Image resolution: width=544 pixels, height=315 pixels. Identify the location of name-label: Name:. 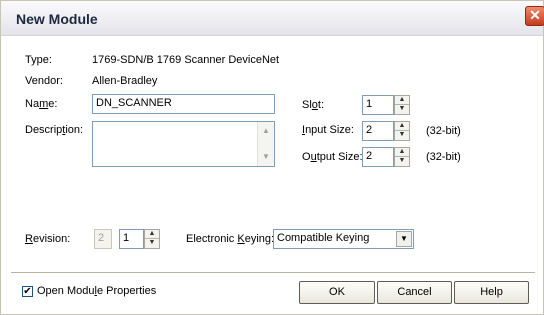
(41, 104).